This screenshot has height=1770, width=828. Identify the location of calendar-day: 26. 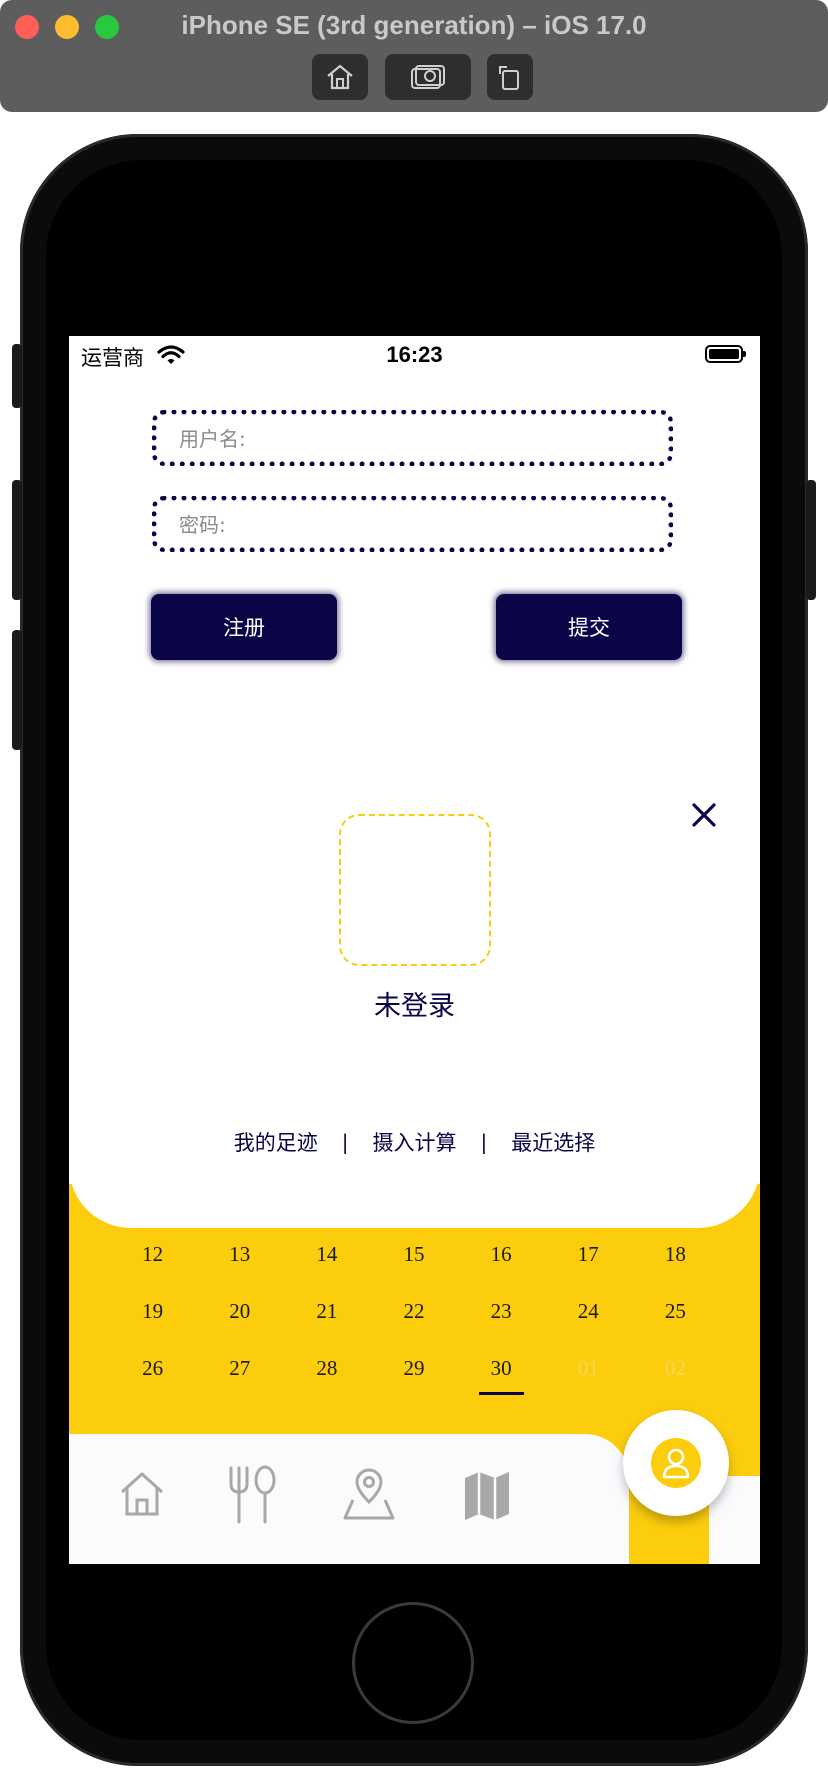
(152, 1368).